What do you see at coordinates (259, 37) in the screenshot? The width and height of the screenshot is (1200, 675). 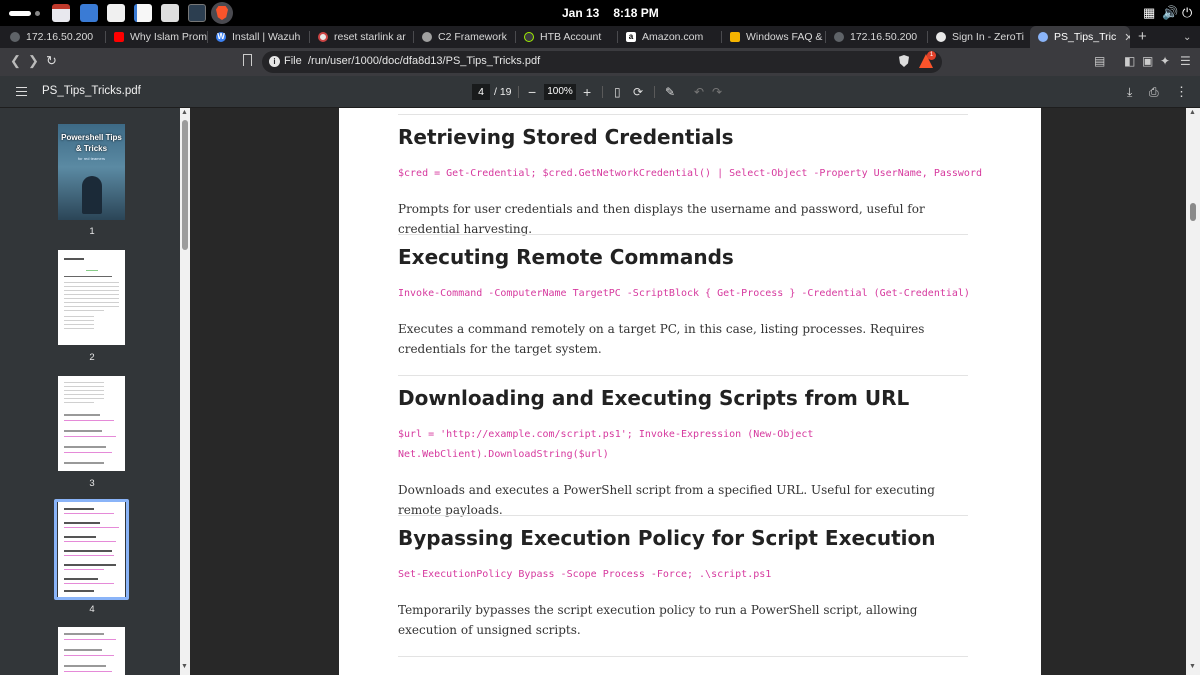 I see `tab-wazuh: W Install | Wazuh` at bounding box center [259, 37].